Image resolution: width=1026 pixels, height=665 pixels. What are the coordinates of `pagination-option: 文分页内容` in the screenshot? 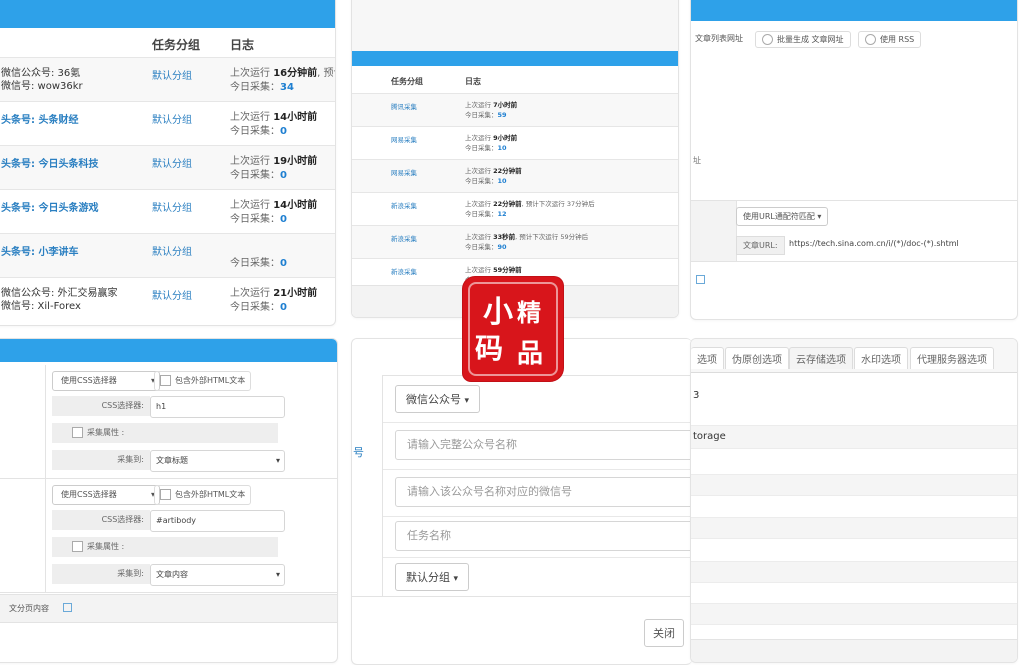 It's located at (168, 608).